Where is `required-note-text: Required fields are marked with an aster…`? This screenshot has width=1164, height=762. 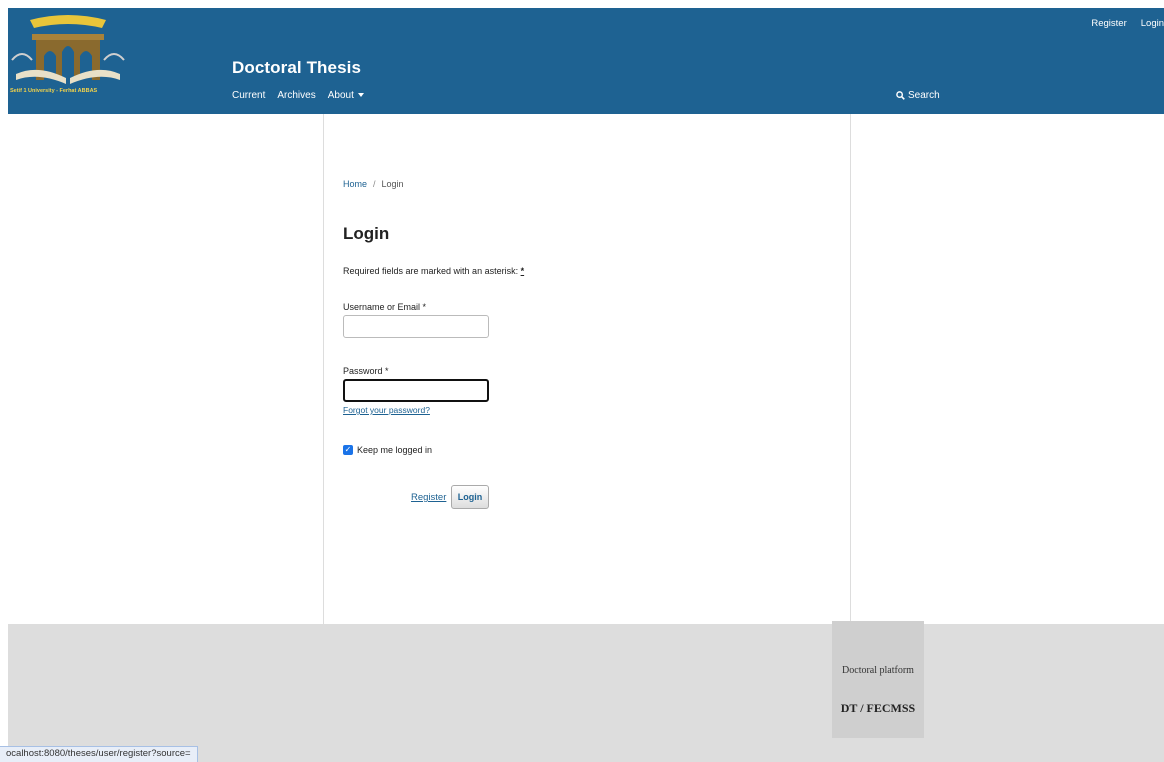 required-note-text: Required fields are marked with an aster… is located at coordinates (431, 271).